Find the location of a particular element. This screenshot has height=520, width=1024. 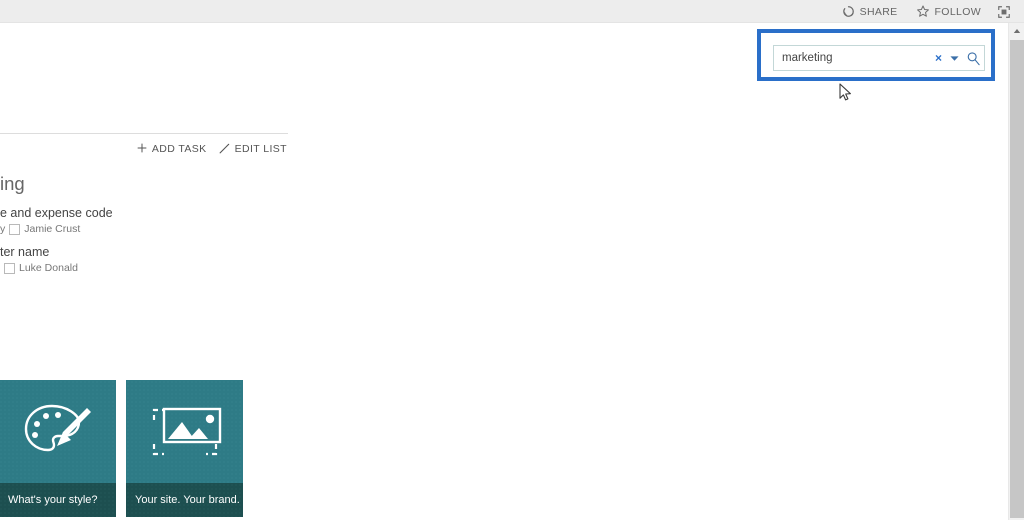

site-search-box: × is located at coordinates (879, 58).